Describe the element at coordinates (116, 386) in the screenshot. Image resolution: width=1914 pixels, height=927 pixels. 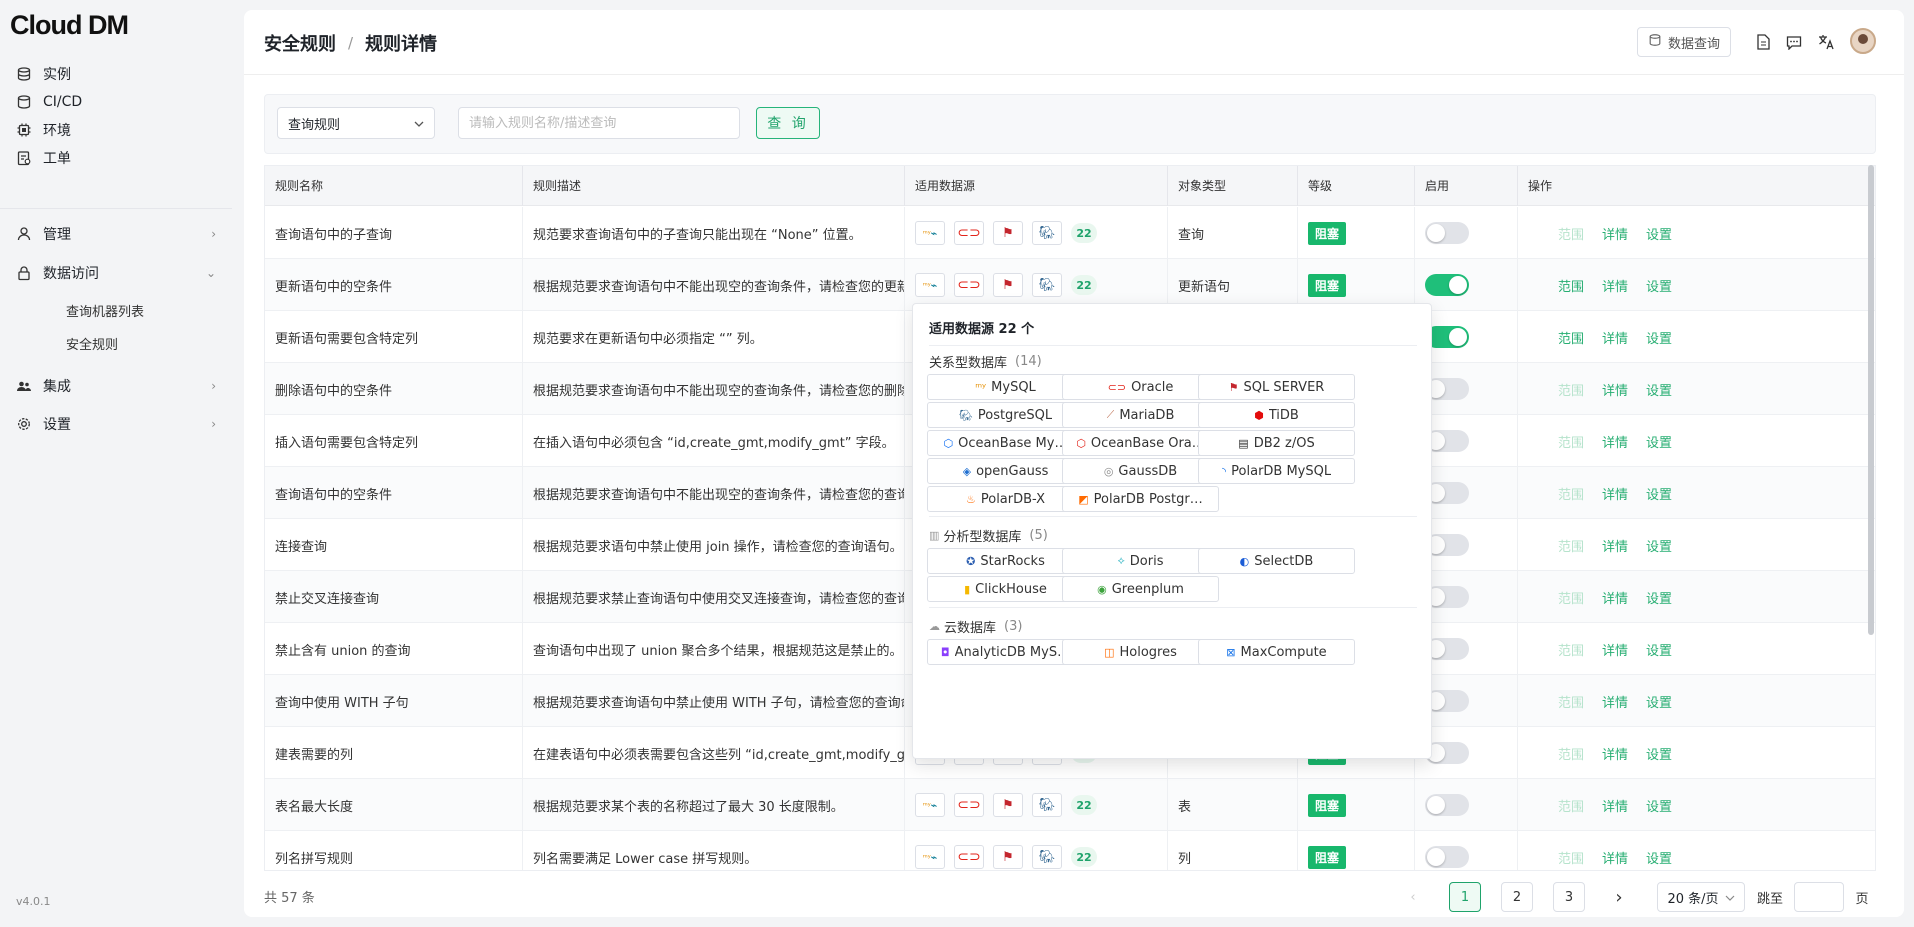
I see `sidebar-group-integration: 集成 ›` at that location.